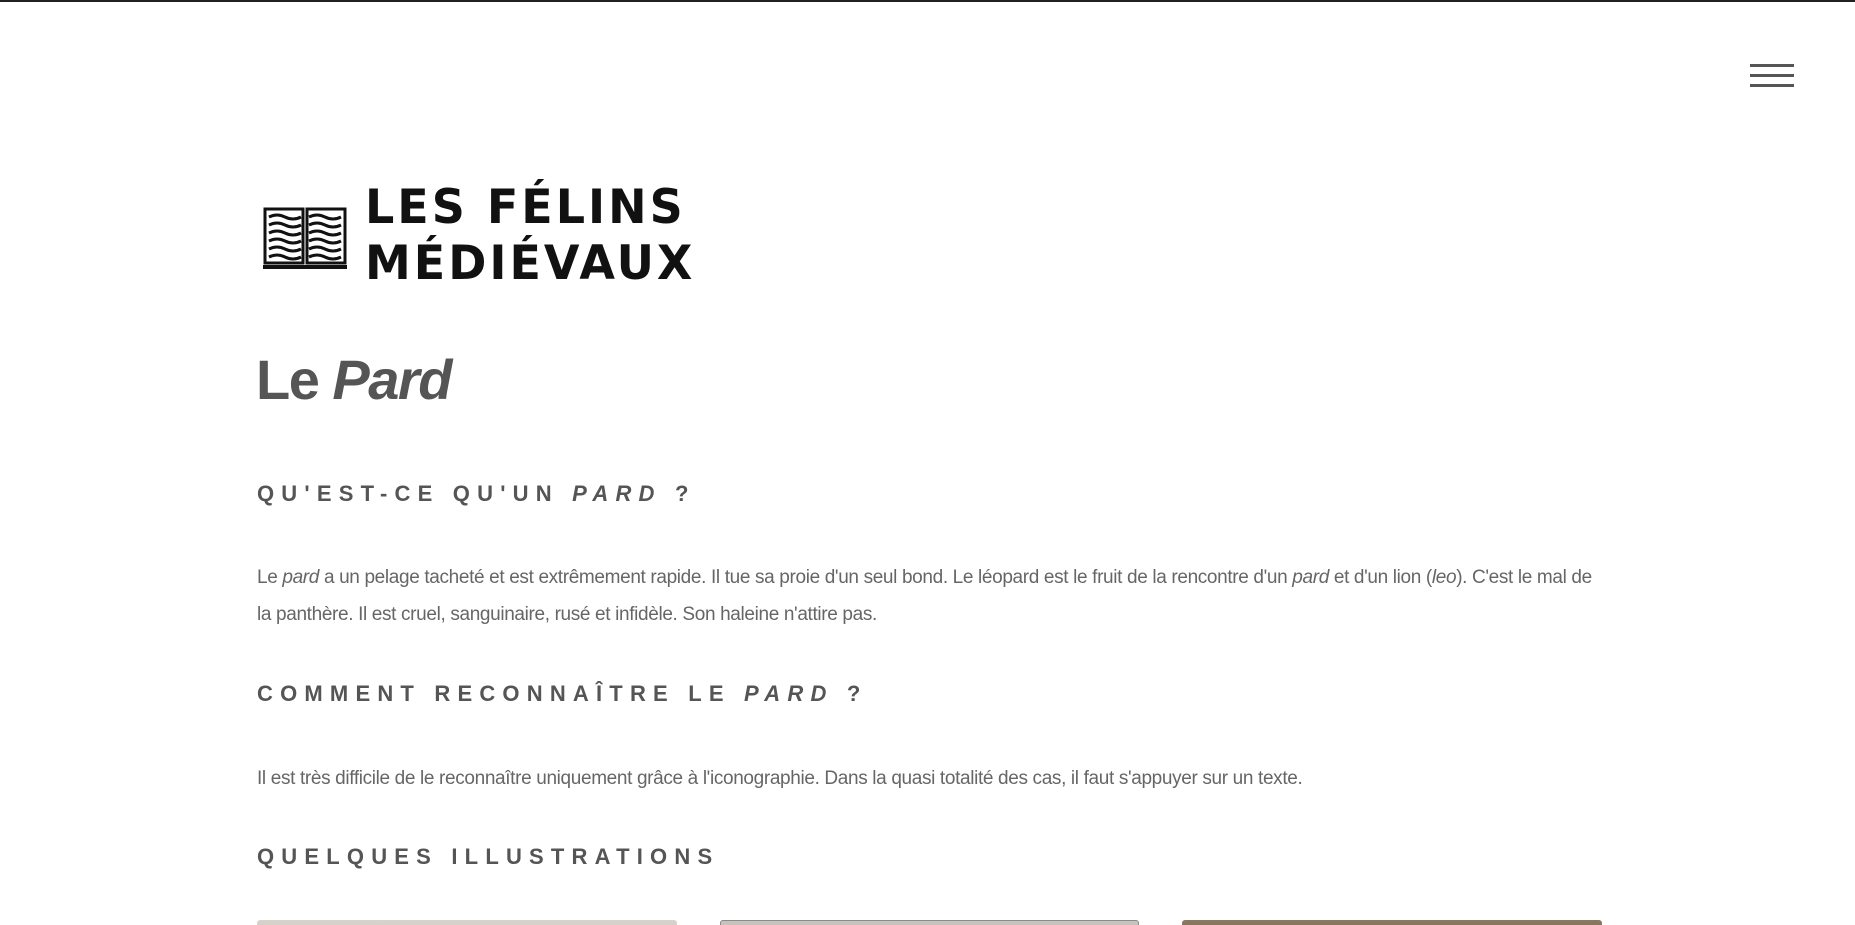 The width and height of the screenshot is (1855, 925). I want to click on heading-text: QU'EST-CE QU'UN, so click(408, 493).